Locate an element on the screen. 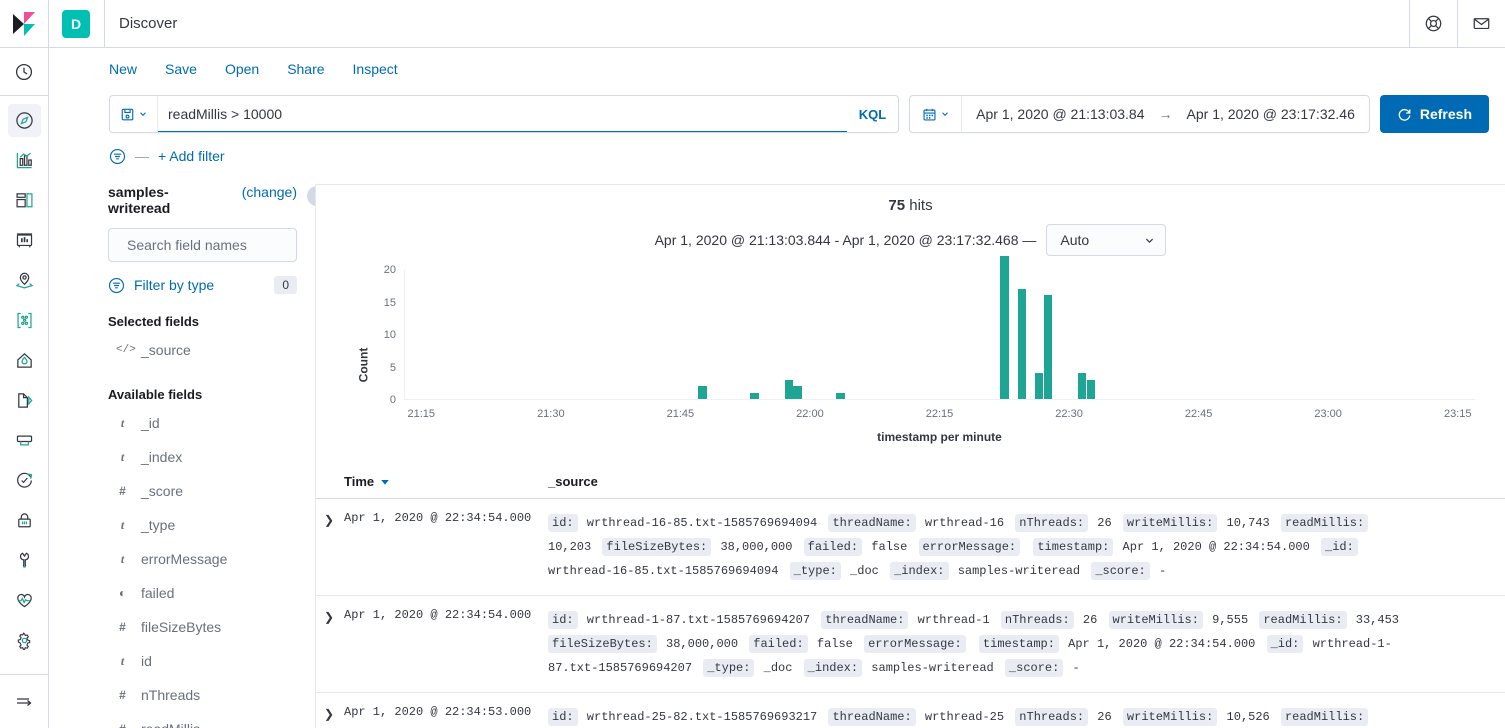 This screenshot has width=1505, height=728. menu-item-save: Save is located at coordinates (181, 69).